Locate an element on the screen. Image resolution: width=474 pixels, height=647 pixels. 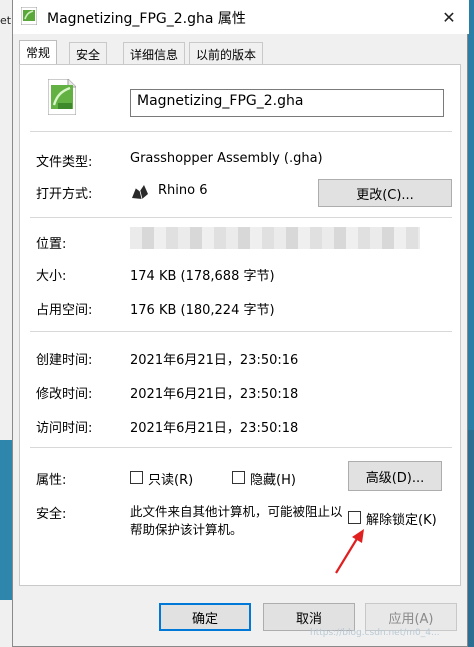
close-icon: ✕ is located at coordinates (449, 17).